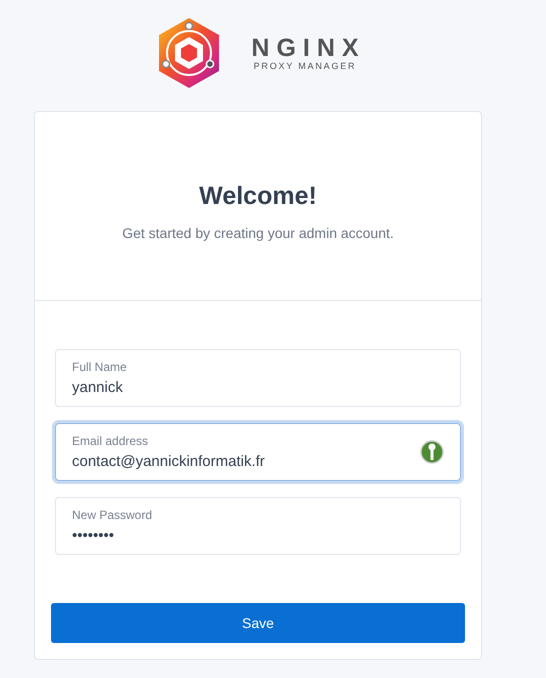  Describe the element at coordinates (99, 367) in the screenshot. I see `field-label: Full Name` at that location.